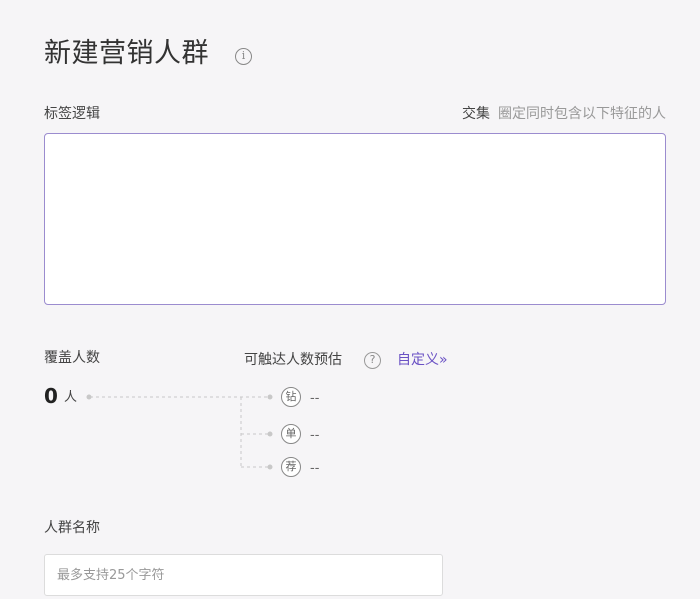  Describe the element at coordinates (243, 56) in the screenshot. I see `info-icon: i` at that location.